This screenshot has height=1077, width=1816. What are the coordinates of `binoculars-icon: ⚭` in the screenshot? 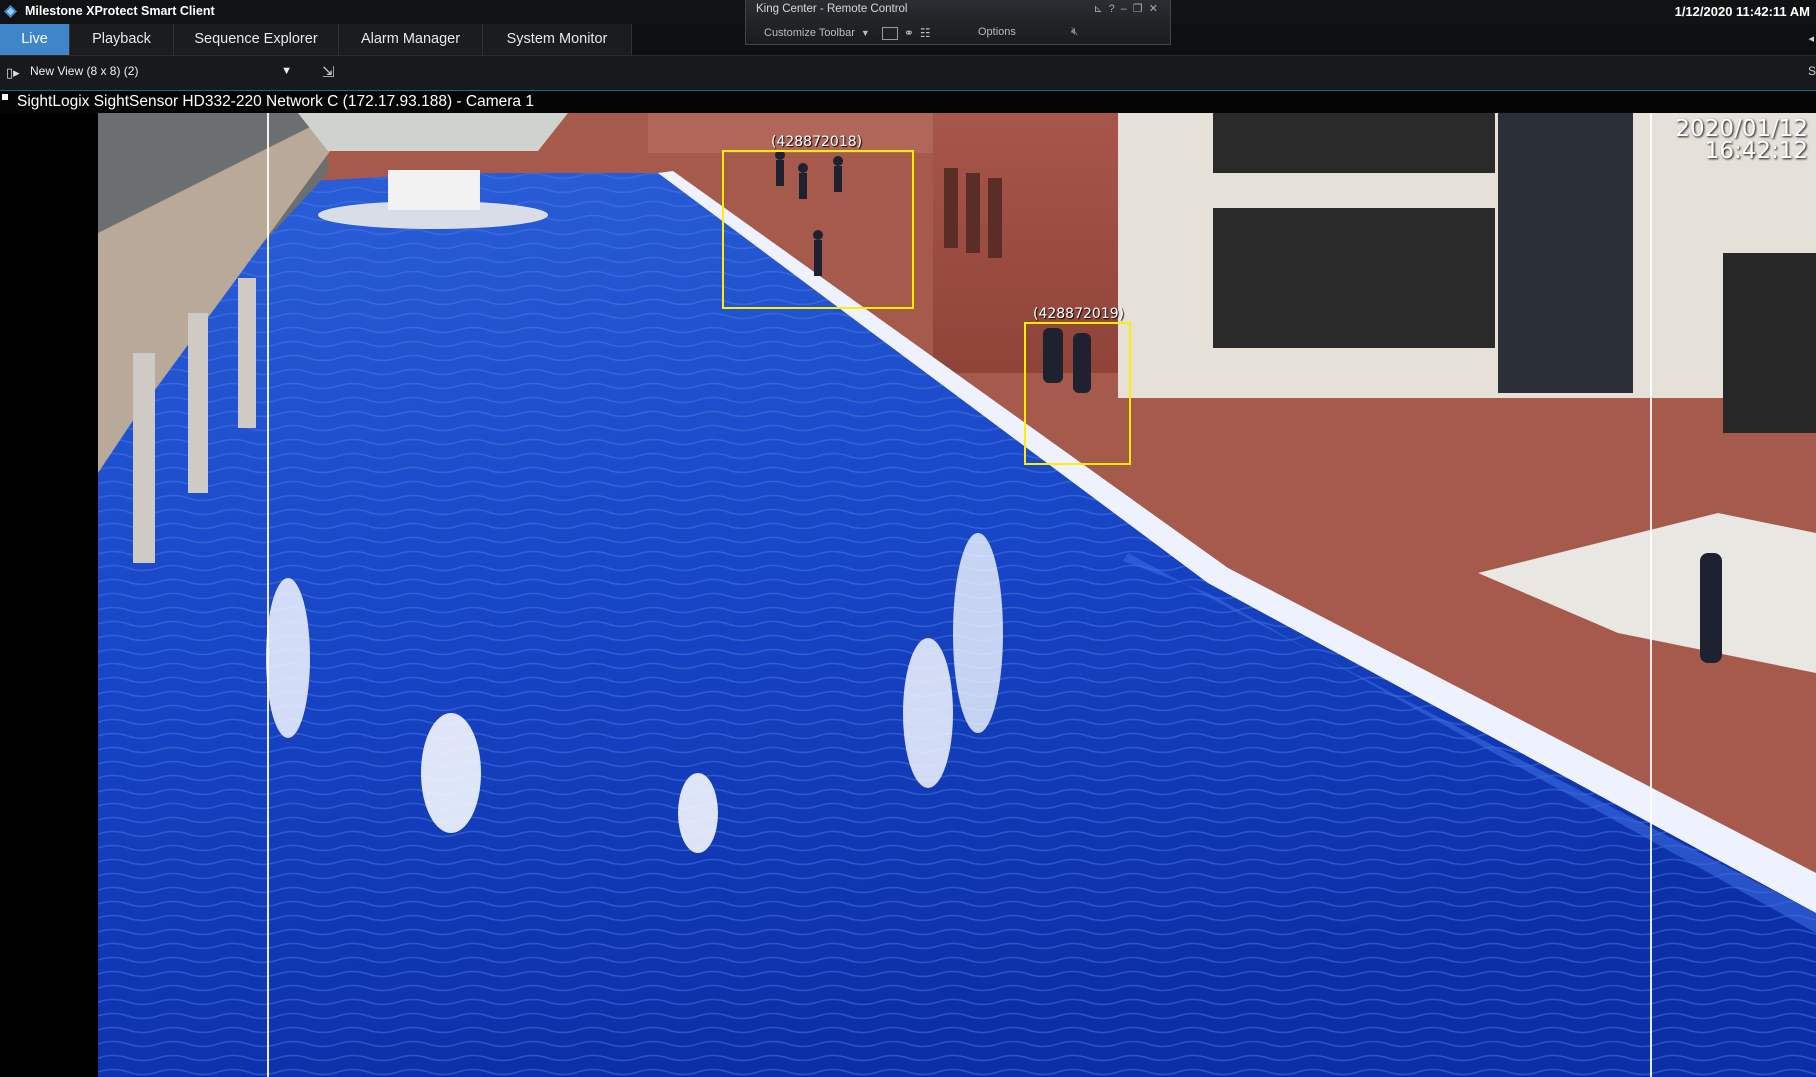 It's located at (909, 33).